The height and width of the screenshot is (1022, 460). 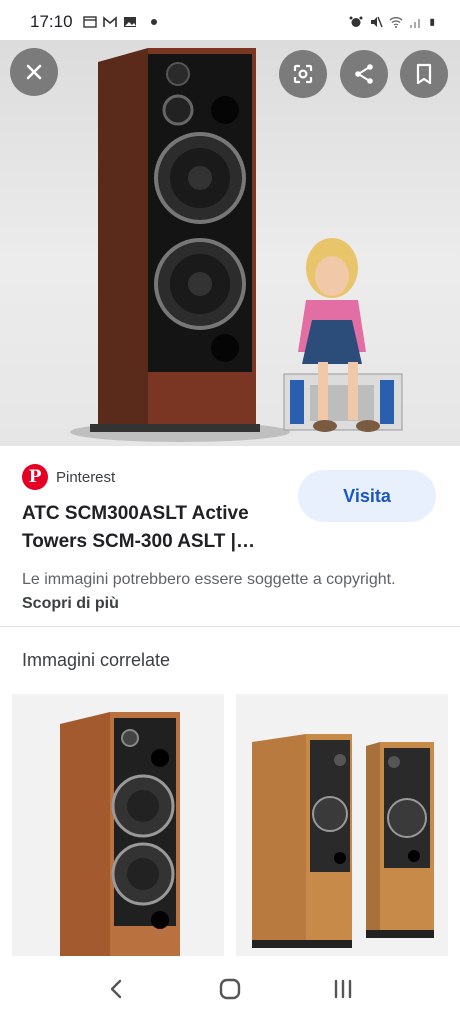 I want to click on alarm-icon, so click(x=356, y=21).